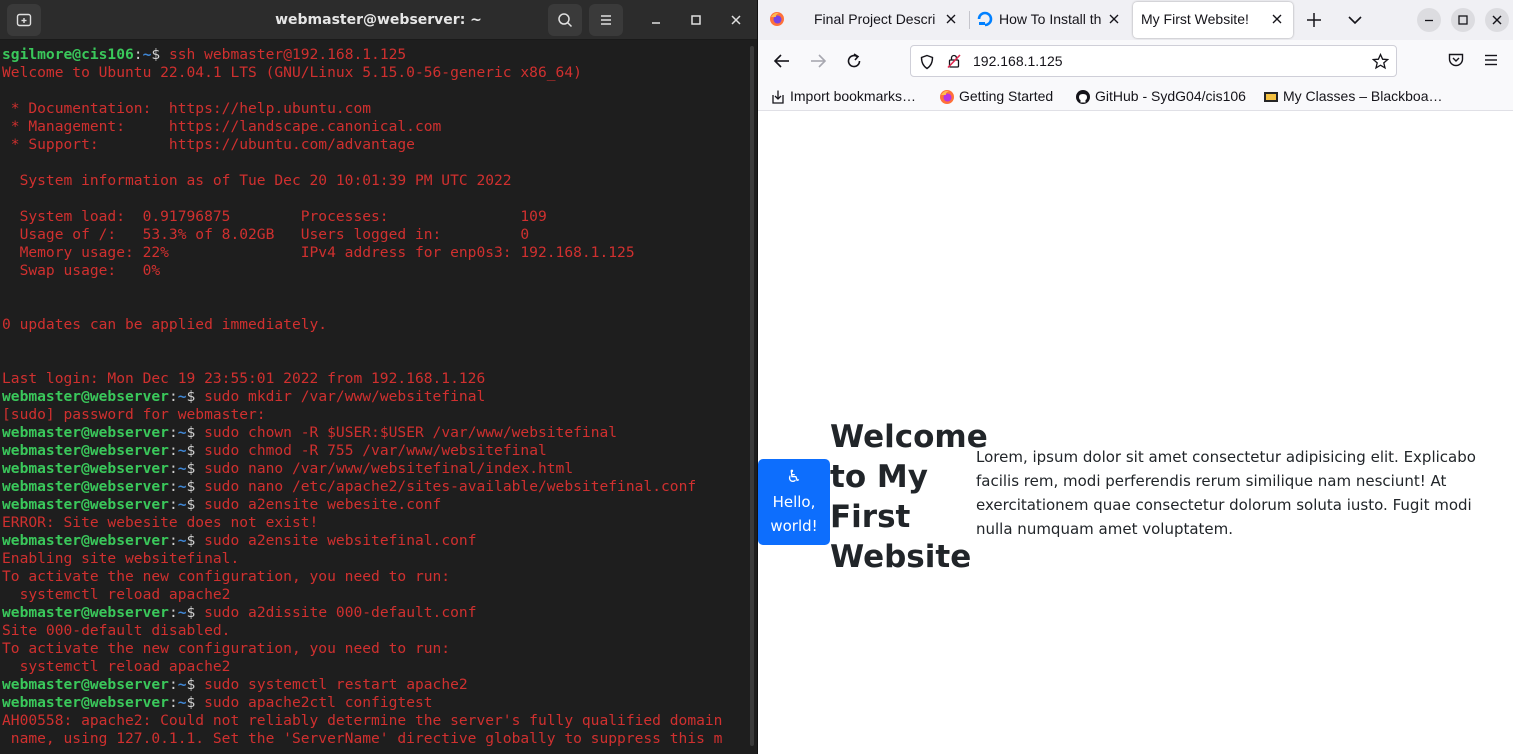 Image resolution: width=1513 pixels, height=754 pixels. I want to click on back-arrow-icon, so click(782, 61).